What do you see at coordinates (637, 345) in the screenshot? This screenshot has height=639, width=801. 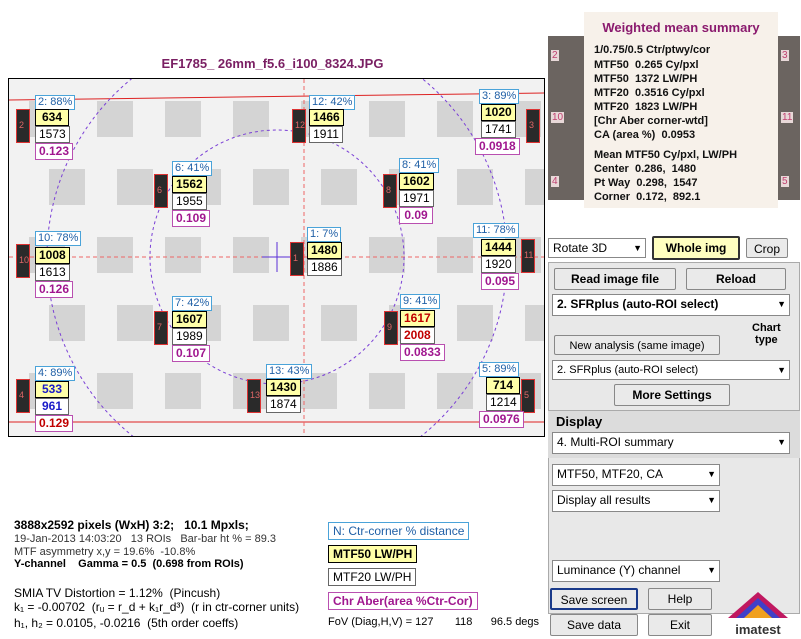 I see `new-analysis-button: New analysis (same image)` at bounding box center [637, 345].